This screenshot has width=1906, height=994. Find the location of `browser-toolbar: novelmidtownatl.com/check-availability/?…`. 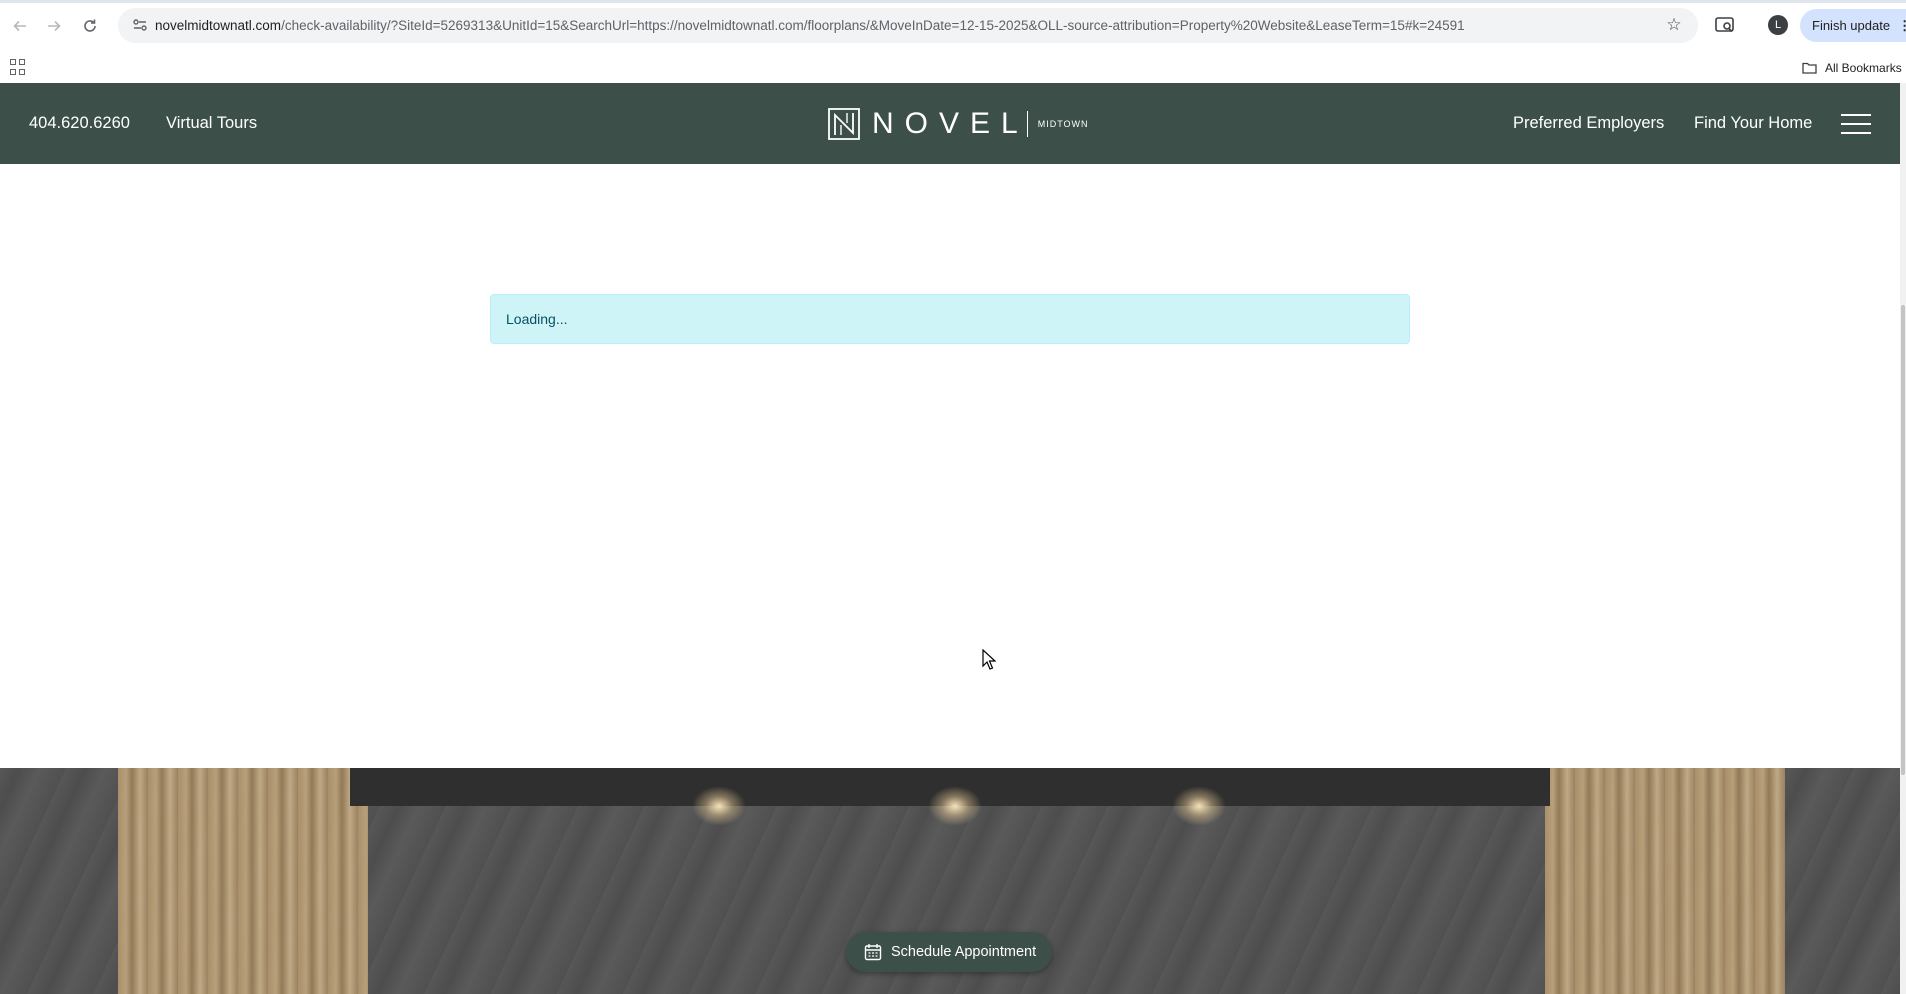

browser-toolbar: novelmidtownatl.com/check-availability/?… is located at coordinates (953, 25).